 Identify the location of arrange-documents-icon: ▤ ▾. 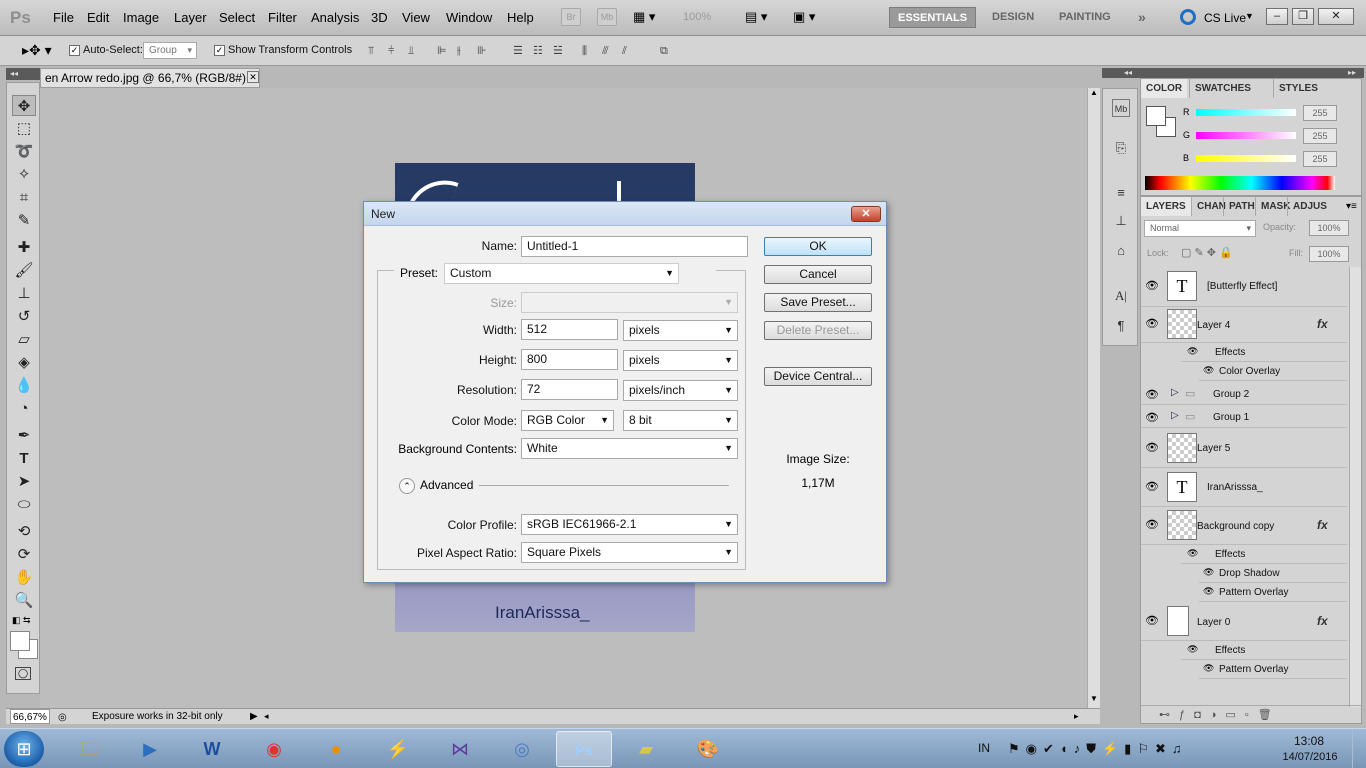
(759, 17).